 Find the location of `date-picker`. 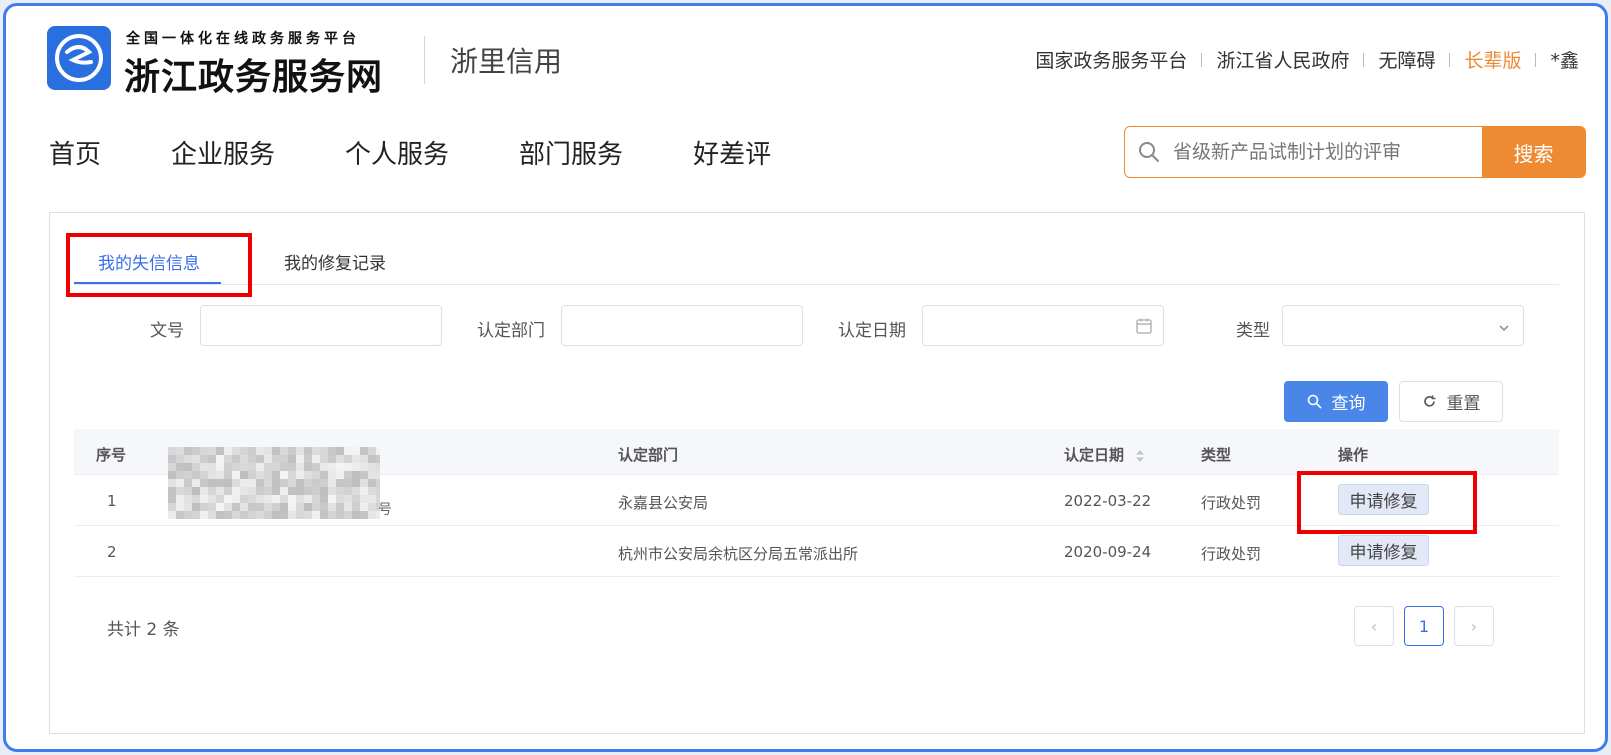

date-picker is located at coordinates (1043, 325).